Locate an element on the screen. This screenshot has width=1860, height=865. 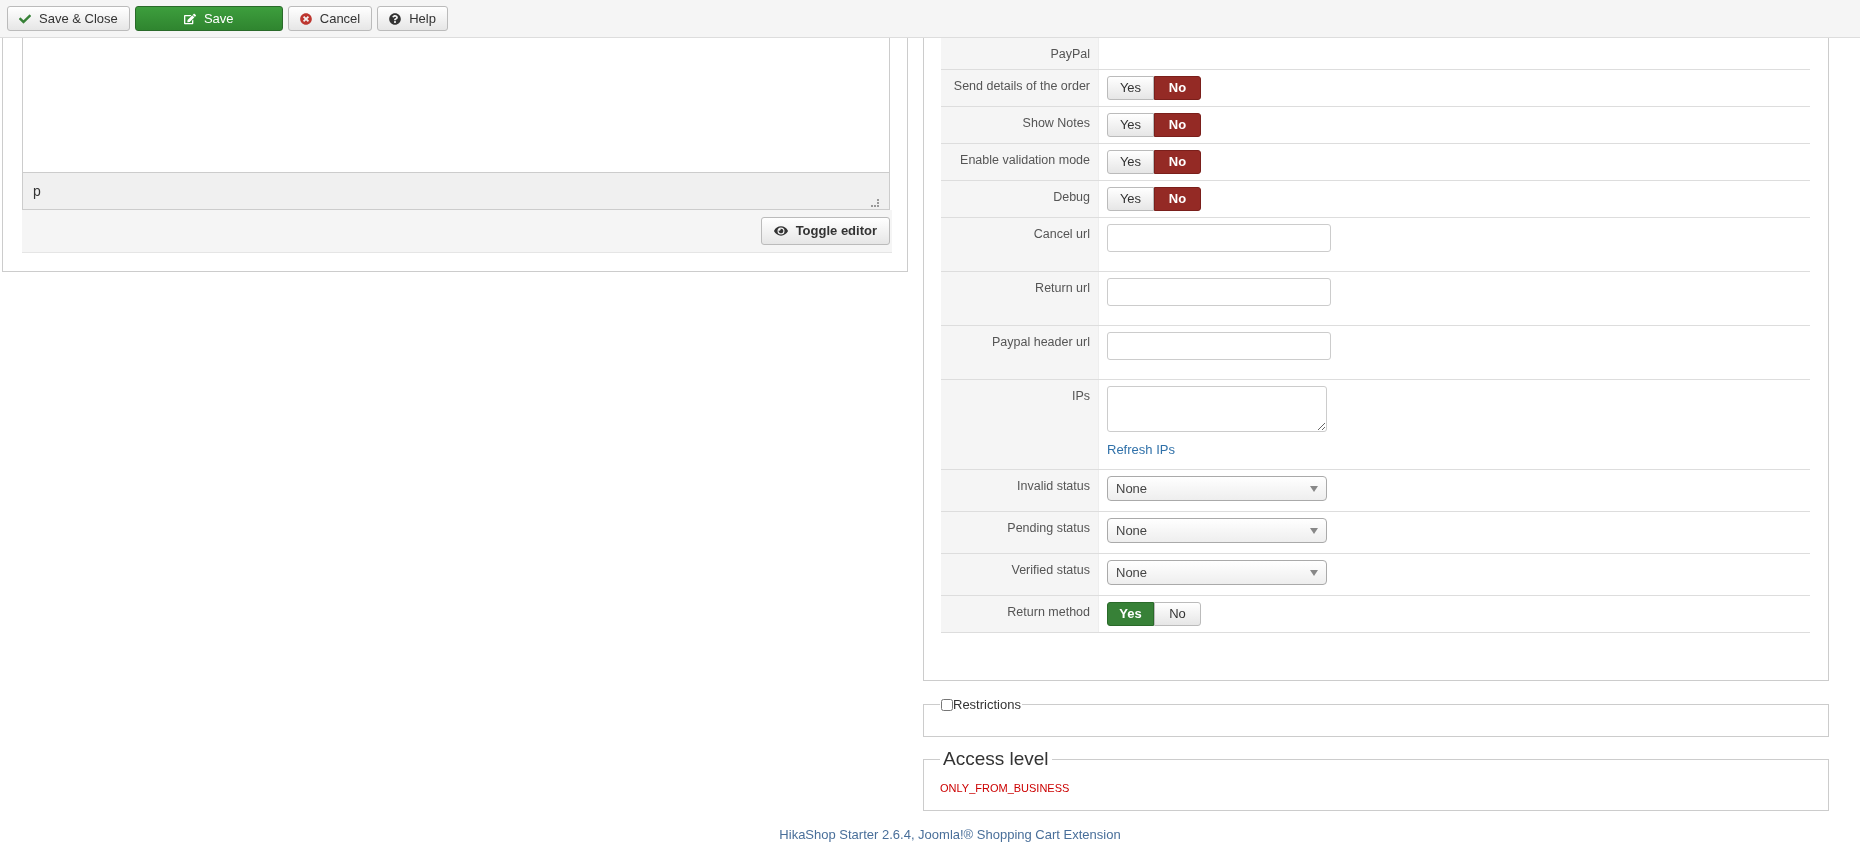
editor-area is located at coordinates (456, 105).